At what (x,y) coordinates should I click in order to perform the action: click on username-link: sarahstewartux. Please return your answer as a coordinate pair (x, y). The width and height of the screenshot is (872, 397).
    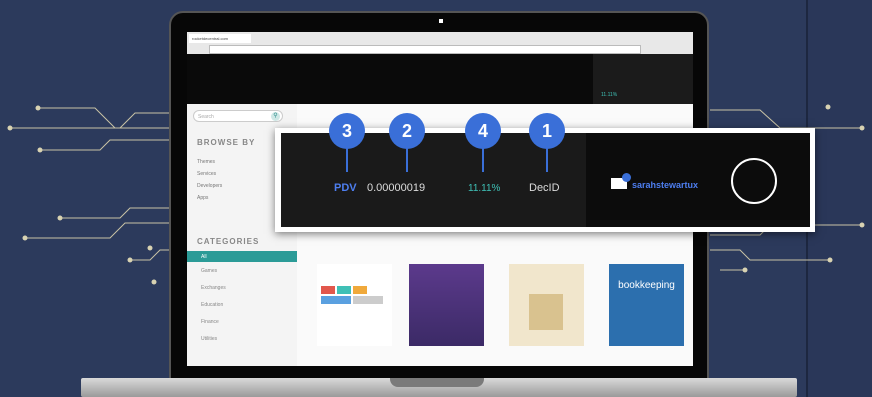
    Looking at the image, I should click on (665, 185).